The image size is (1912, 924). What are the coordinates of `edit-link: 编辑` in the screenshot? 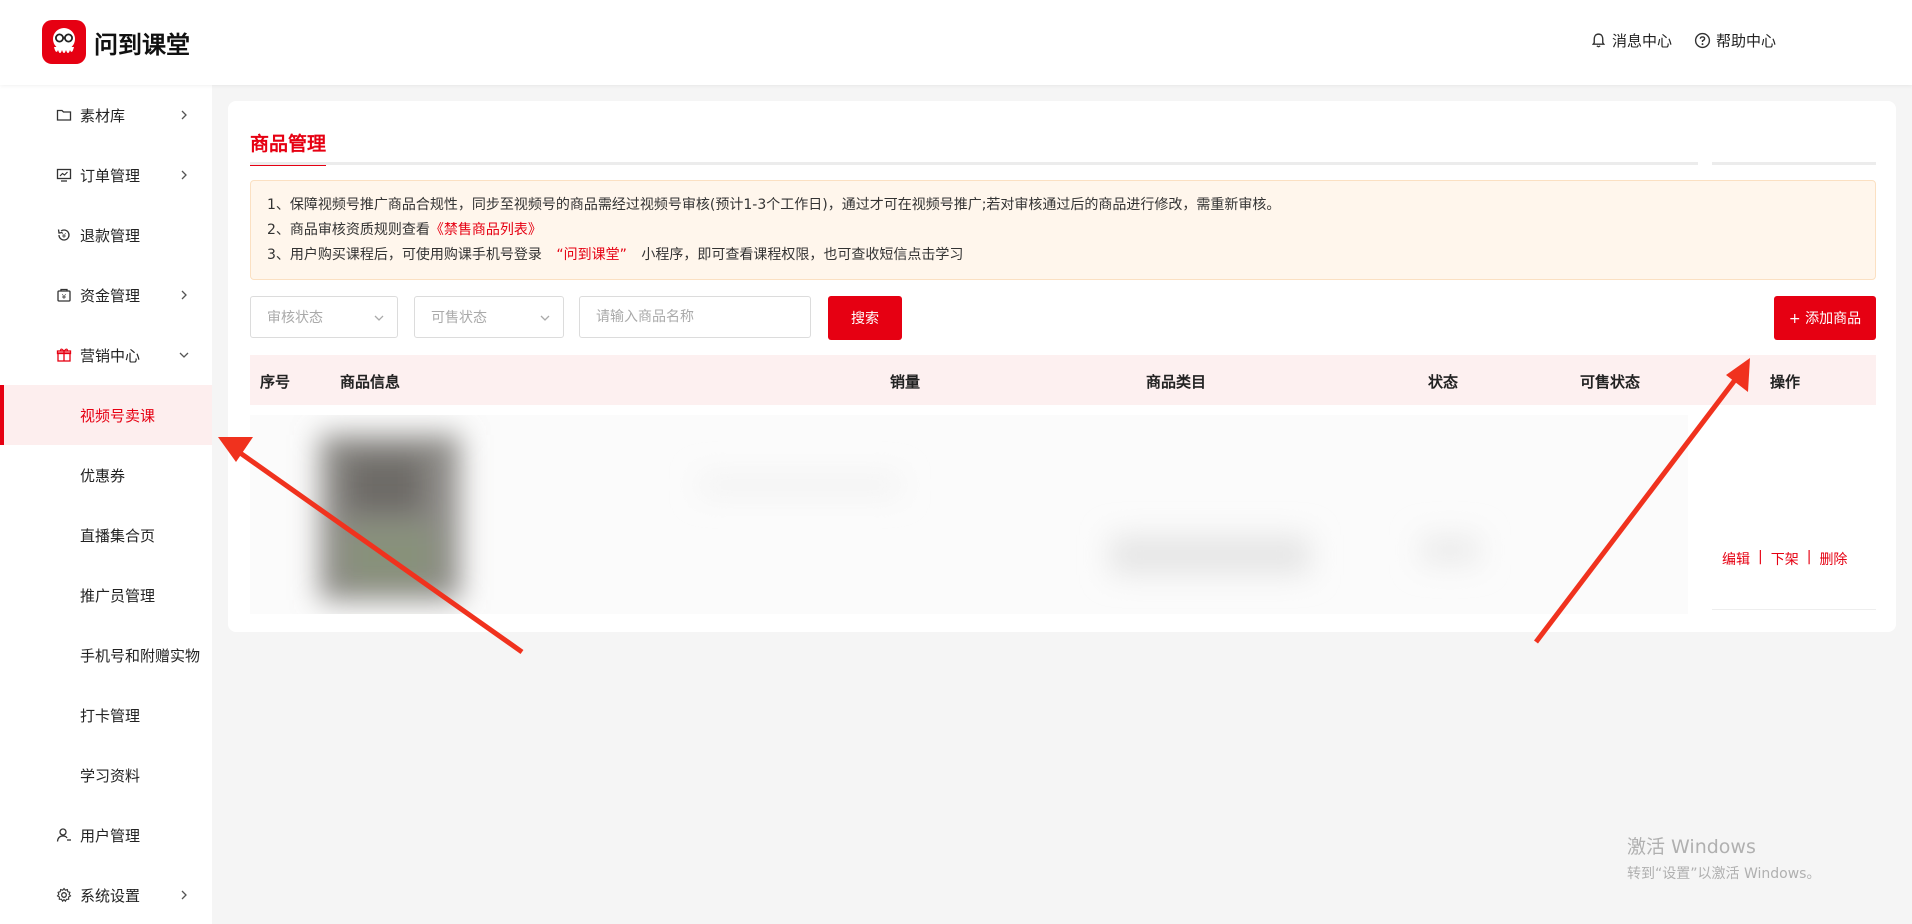 It's located at (1736, 559).